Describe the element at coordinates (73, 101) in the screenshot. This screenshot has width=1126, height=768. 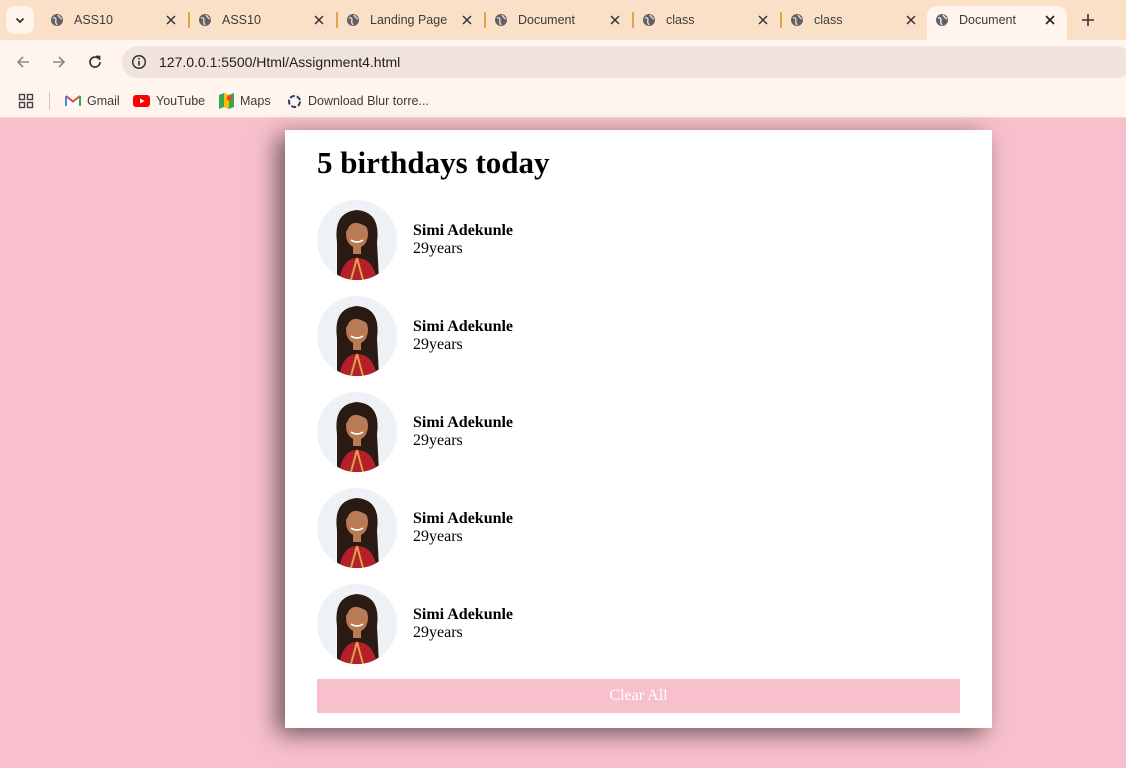
I see `gmail-icon` at that location.